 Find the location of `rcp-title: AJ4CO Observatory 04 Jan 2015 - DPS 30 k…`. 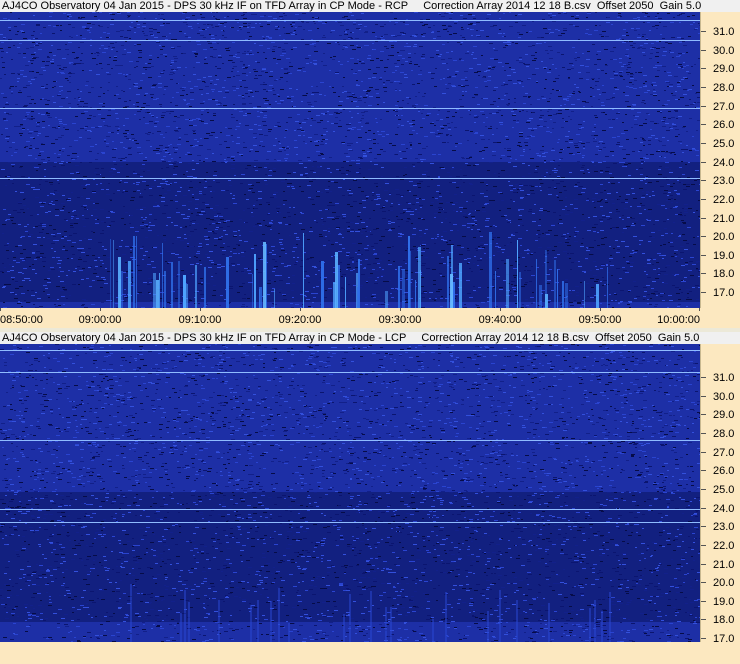

rcp-title: AJ4CO Observatory 04 Jan 2015 - DPS 30 k… is located at coordinates (370, 6).